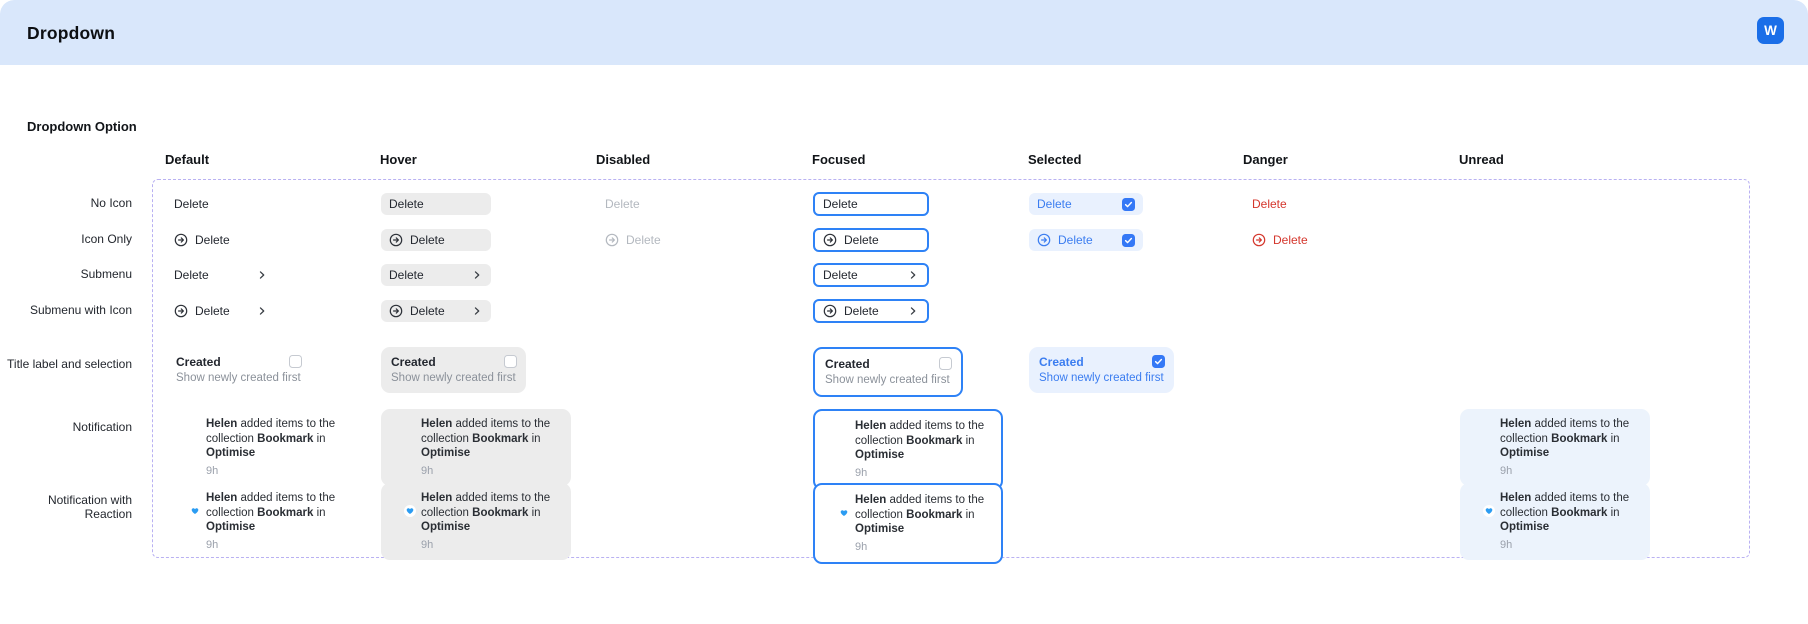 This screenshot has height=624, width=1808. Describe the element at coordinates (436, 204) in the screenshot. I see `menu-item-no-icon-hover: Delete` at that location.